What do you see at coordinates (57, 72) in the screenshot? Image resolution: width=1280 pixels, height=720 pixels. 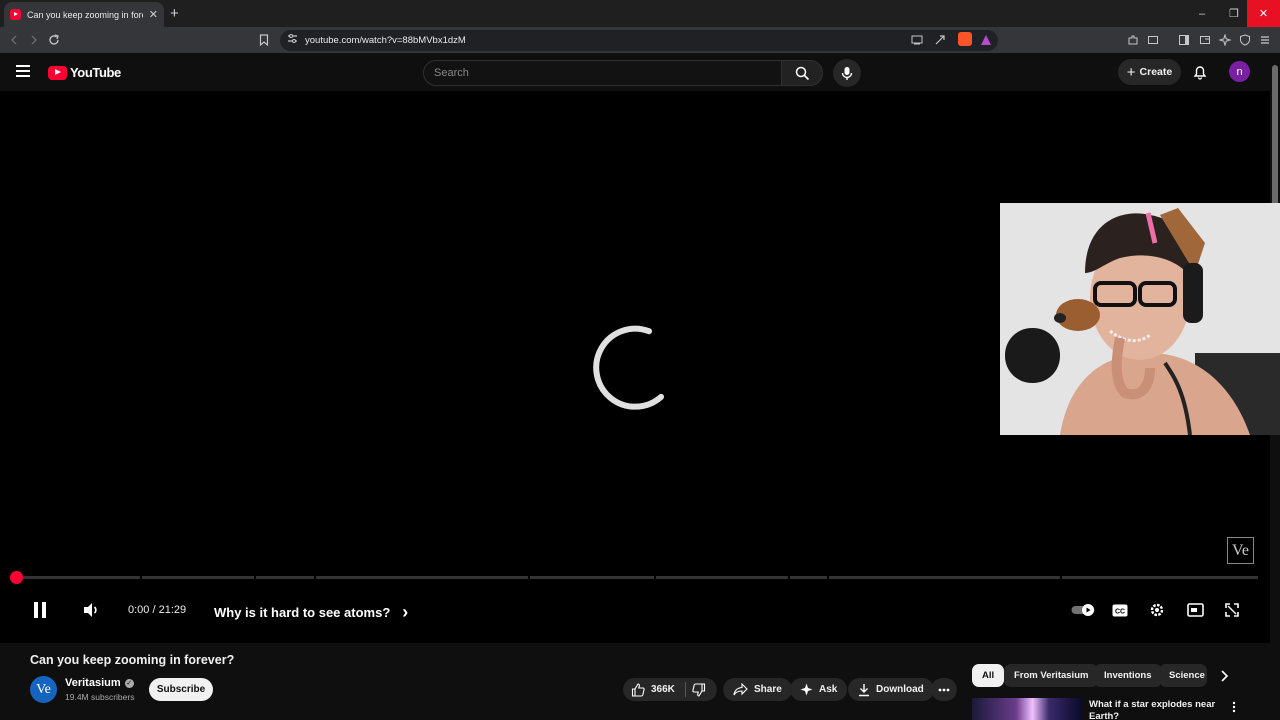 I see `youtube-play-logo-icon` at bounding box center [57, 72].